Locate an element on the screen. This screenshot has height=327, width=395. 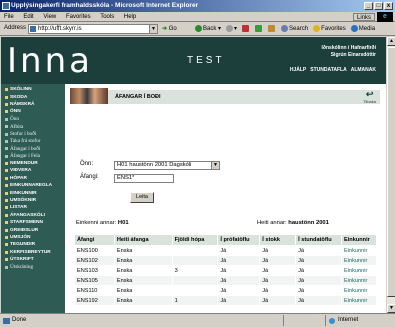
forward-icon is located at coordinates (230, 28).